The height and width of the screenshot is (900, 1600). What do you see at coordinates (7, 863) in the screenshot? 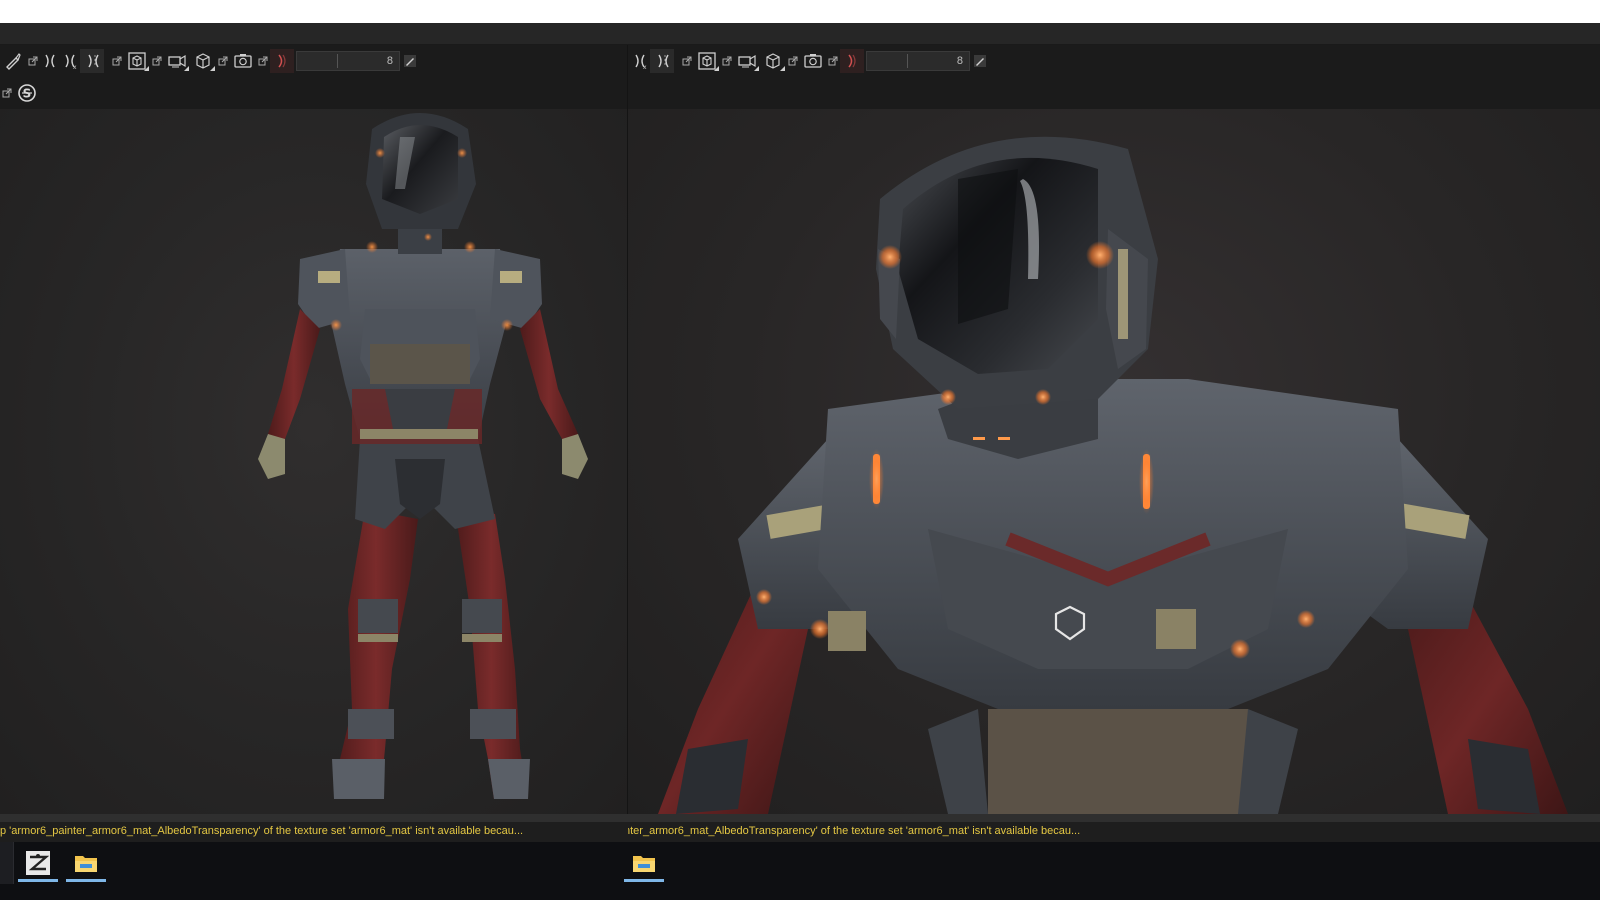
I see `start-button-edge` at bounding box center [7, 863].